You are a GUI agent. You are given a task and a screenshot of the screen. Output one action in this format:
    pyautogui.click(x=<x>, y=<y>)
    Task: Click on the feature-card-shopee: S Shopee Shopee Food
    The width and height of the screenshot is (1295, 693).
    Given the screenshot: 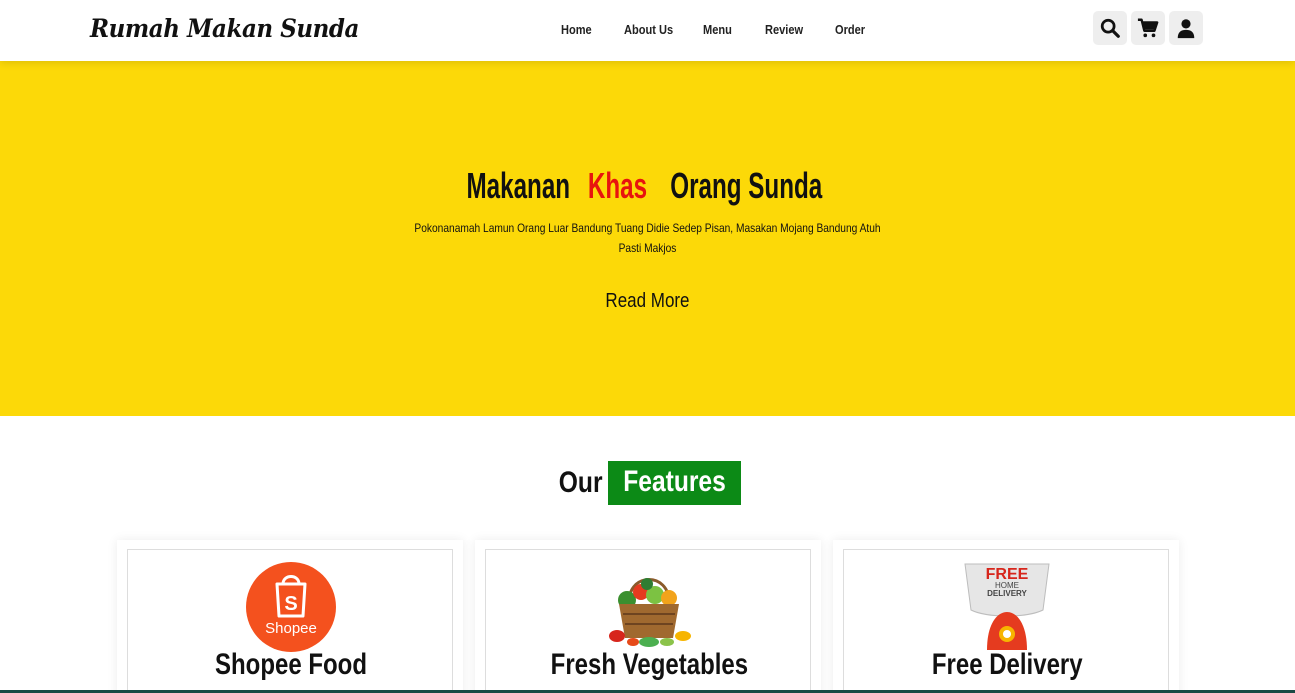 What is the action you would take?
    pyautogui.click(x=290, y=616)
    